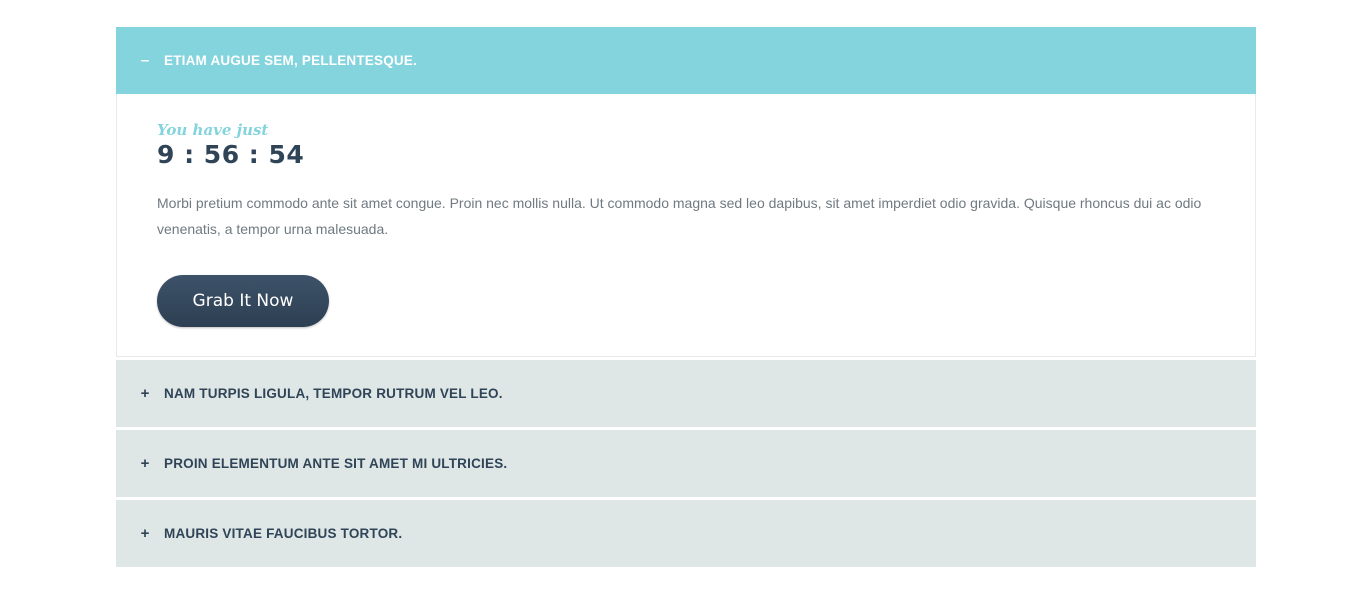 Image resolution: width=1371 pixels, height=601 pixels. I want to click on grab-it-now-button: Grab It Now, so click(243, 301).